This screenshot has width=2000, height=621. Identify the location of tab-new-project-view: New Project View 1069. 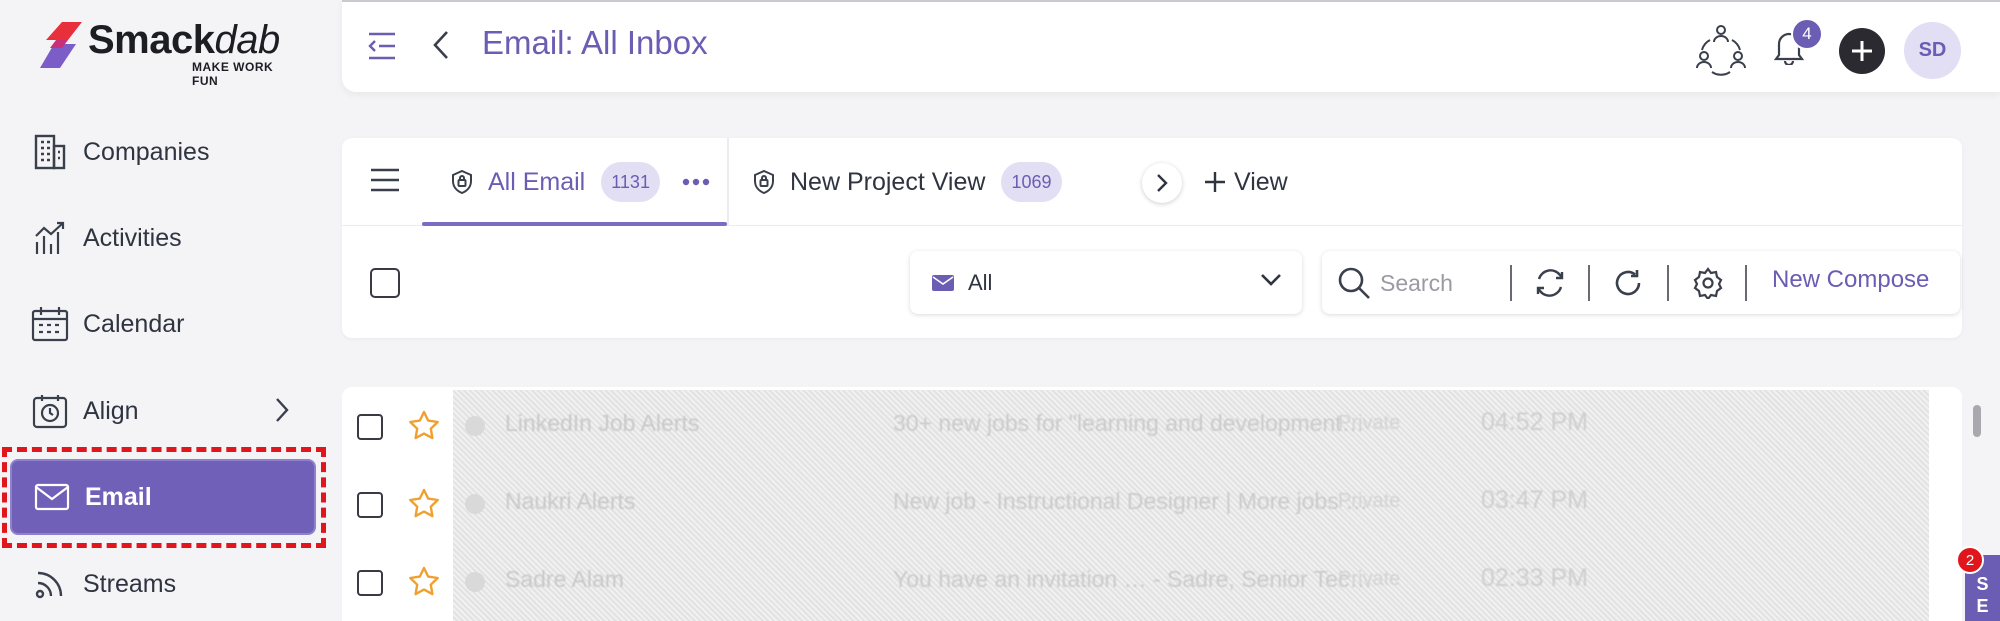
(907, 182).